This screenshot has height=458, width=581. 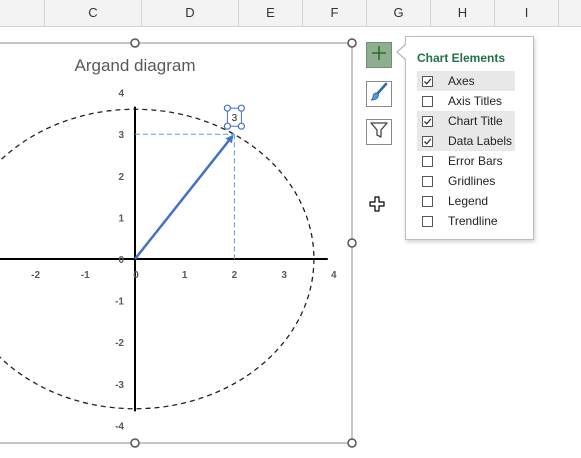 What do you see at coordinates (121, 177) in the screenshot?
I see `y-tick-label: 2` at bounding box center [121, 177].